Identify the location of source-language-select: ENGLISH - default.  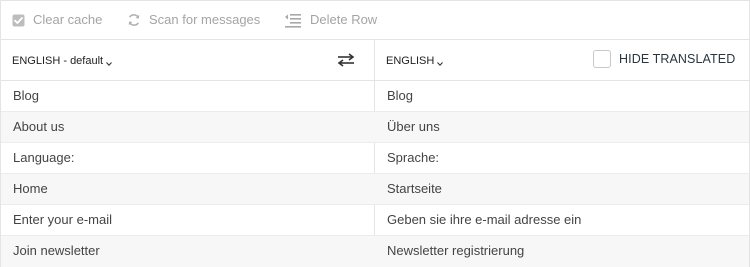
(62, 61).